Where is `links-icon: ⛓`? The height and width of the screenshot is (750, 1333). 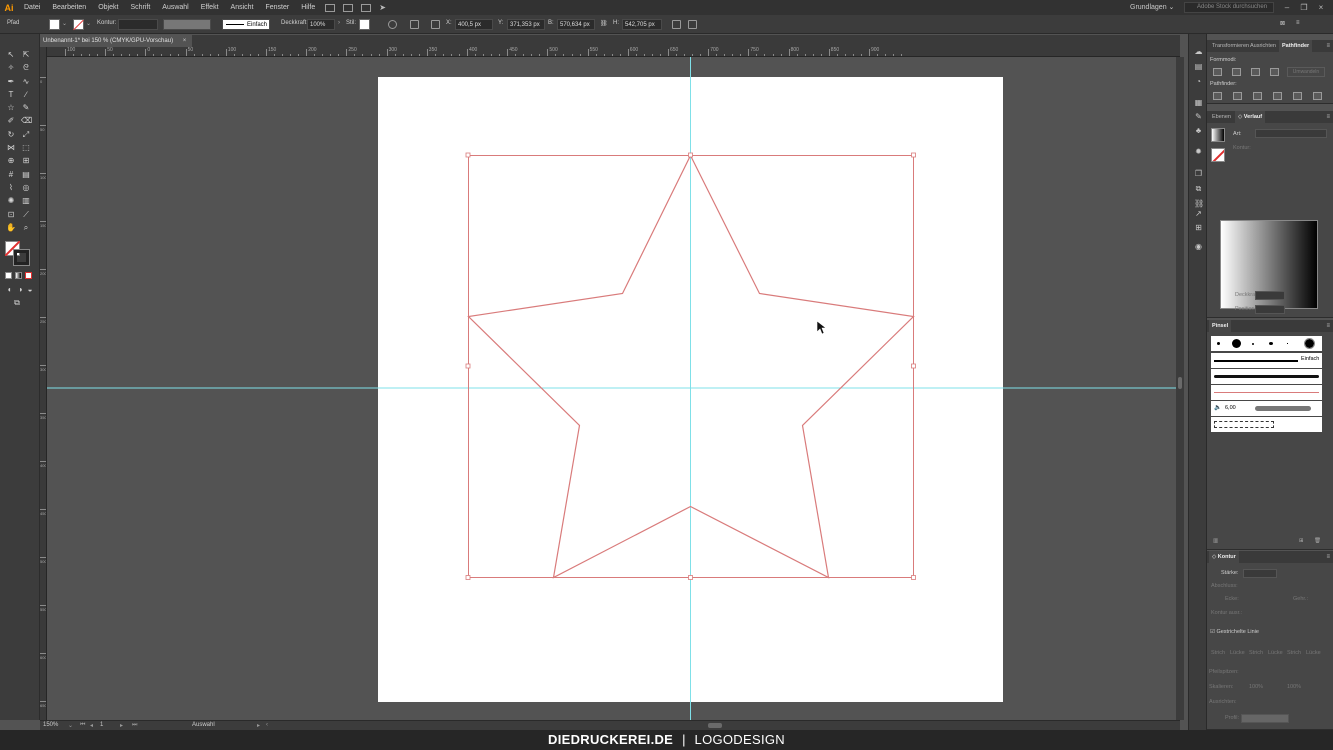 links-icon: ⛓ is located at coordinates (1199, 203).